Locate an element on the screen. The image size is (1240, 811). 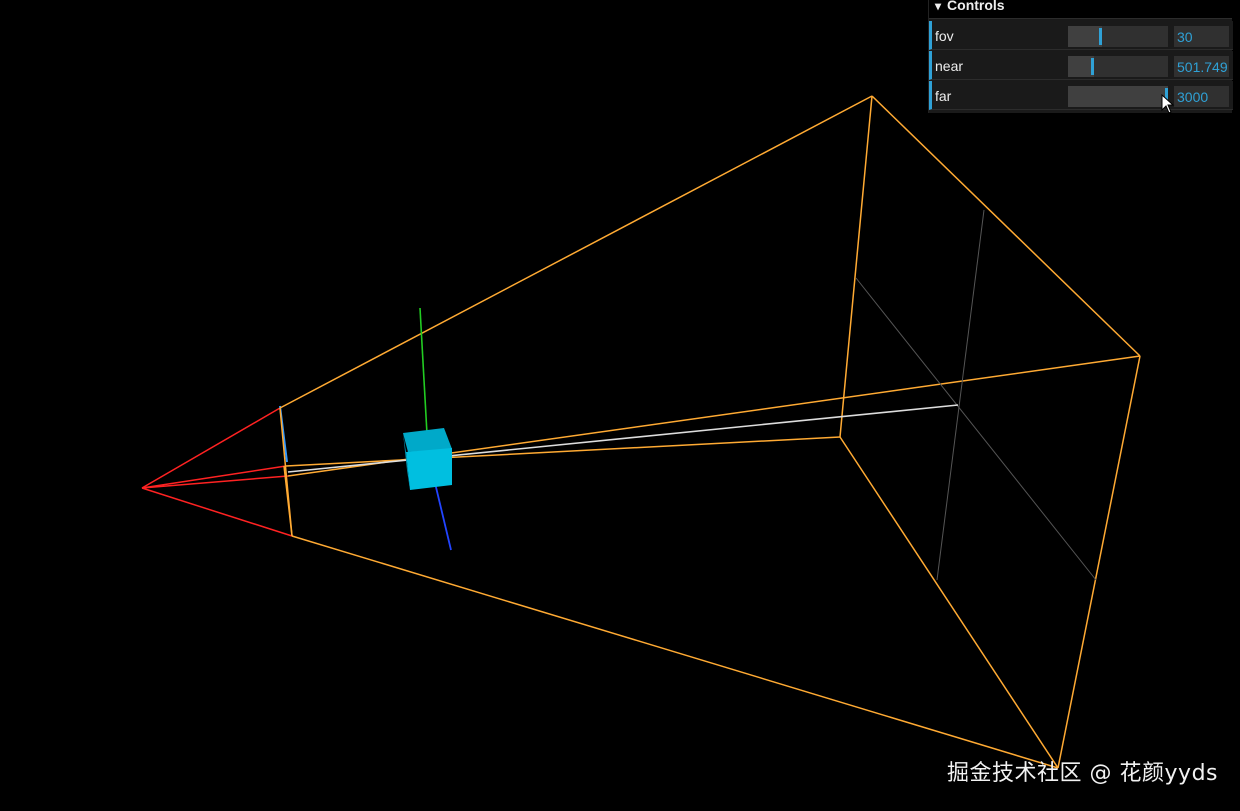
far-slider is located at coordinates (1118, 96).